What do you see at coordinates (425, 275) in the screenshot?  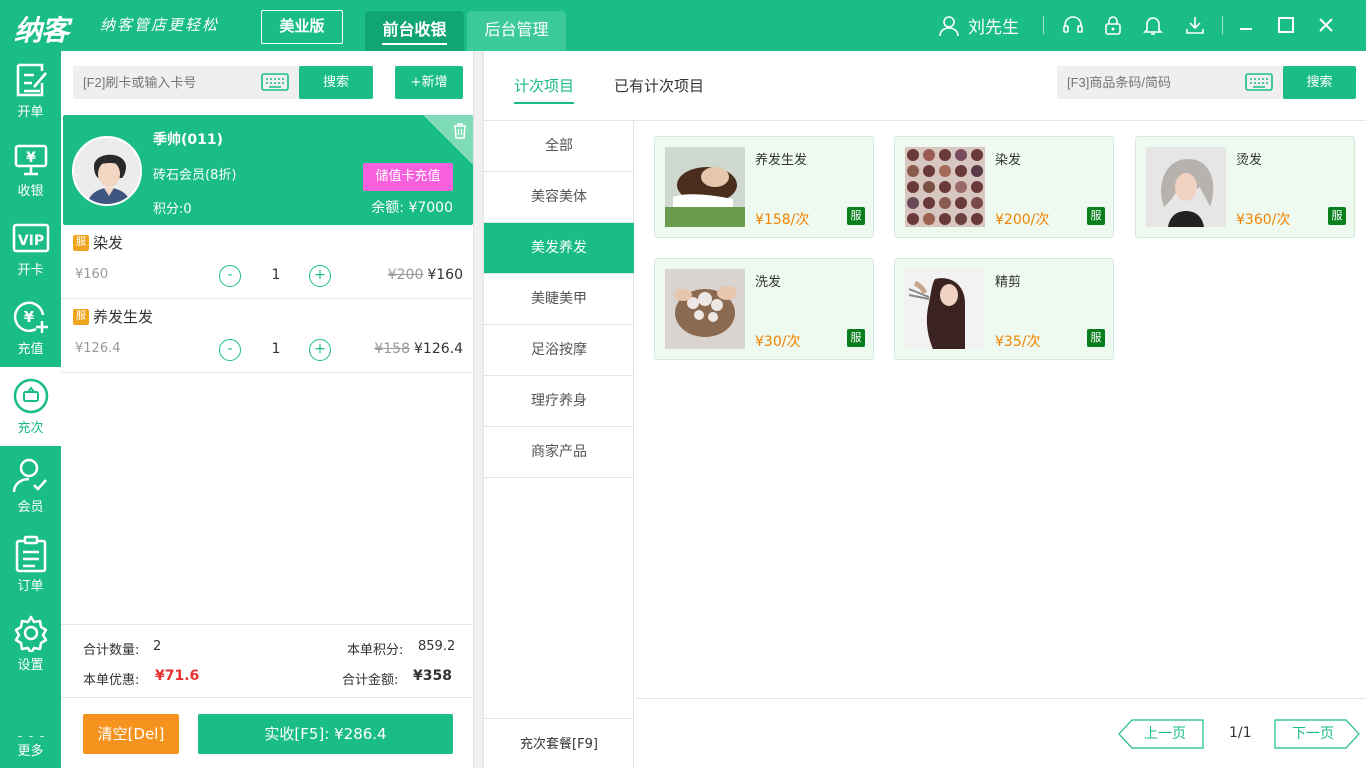 I see `cart-item-total: ¥200 ¥160` at bounding box center [425, 275].